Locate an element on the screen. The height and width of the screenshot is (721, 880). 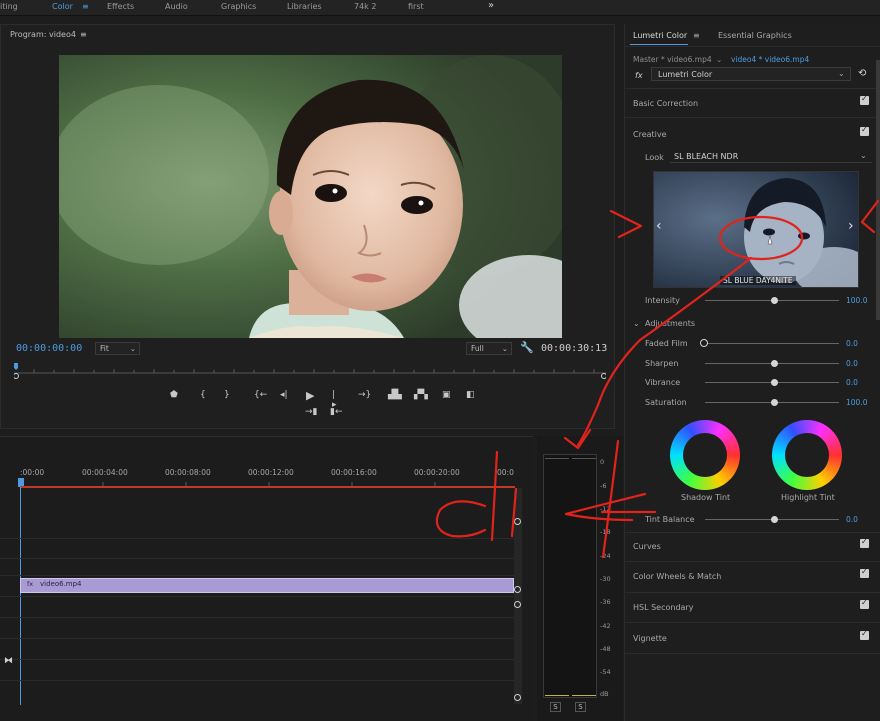
look-label: Look is located at coordinates (654, 157).